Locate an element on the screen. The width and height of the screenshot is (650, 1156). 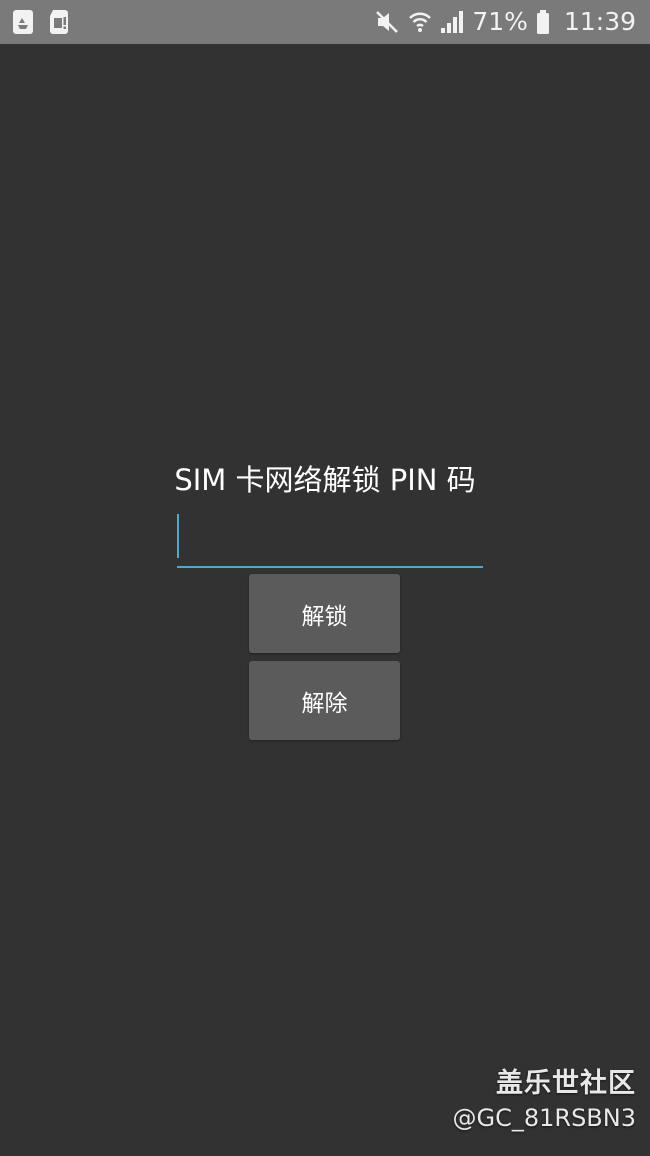
pin-field is located at coordinates (330, 540).